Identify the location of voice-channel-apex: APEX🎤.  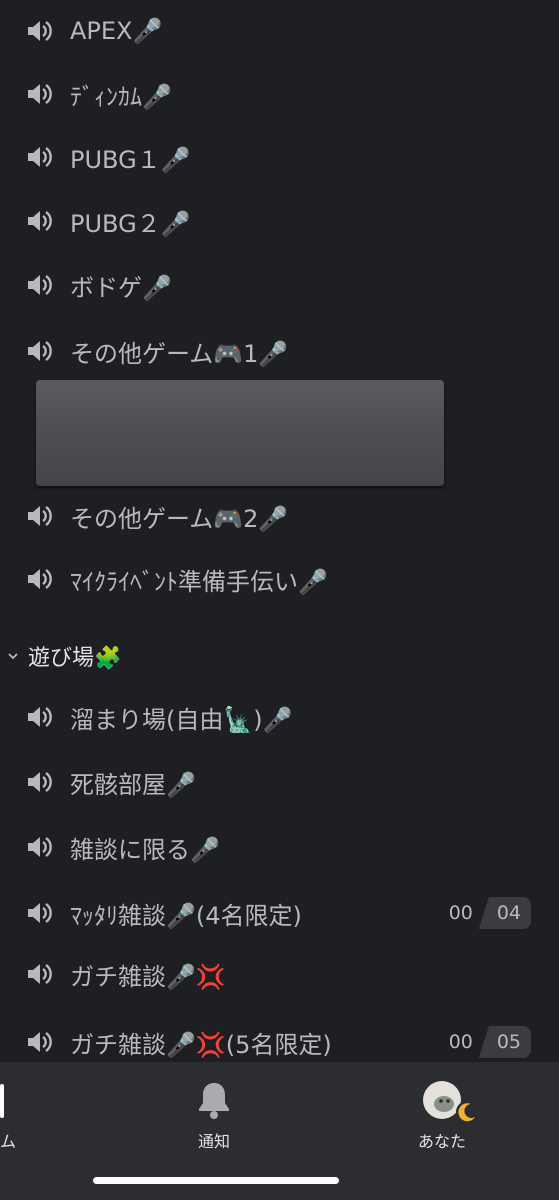
(279, 31).